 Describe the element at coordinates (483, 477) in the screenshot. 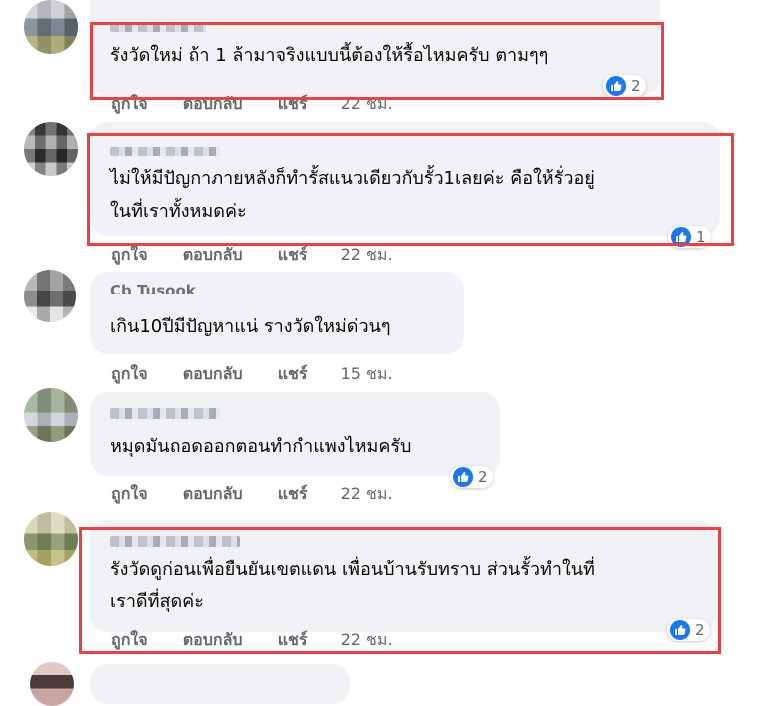

I see `reaction-count-number: 2` at that location.